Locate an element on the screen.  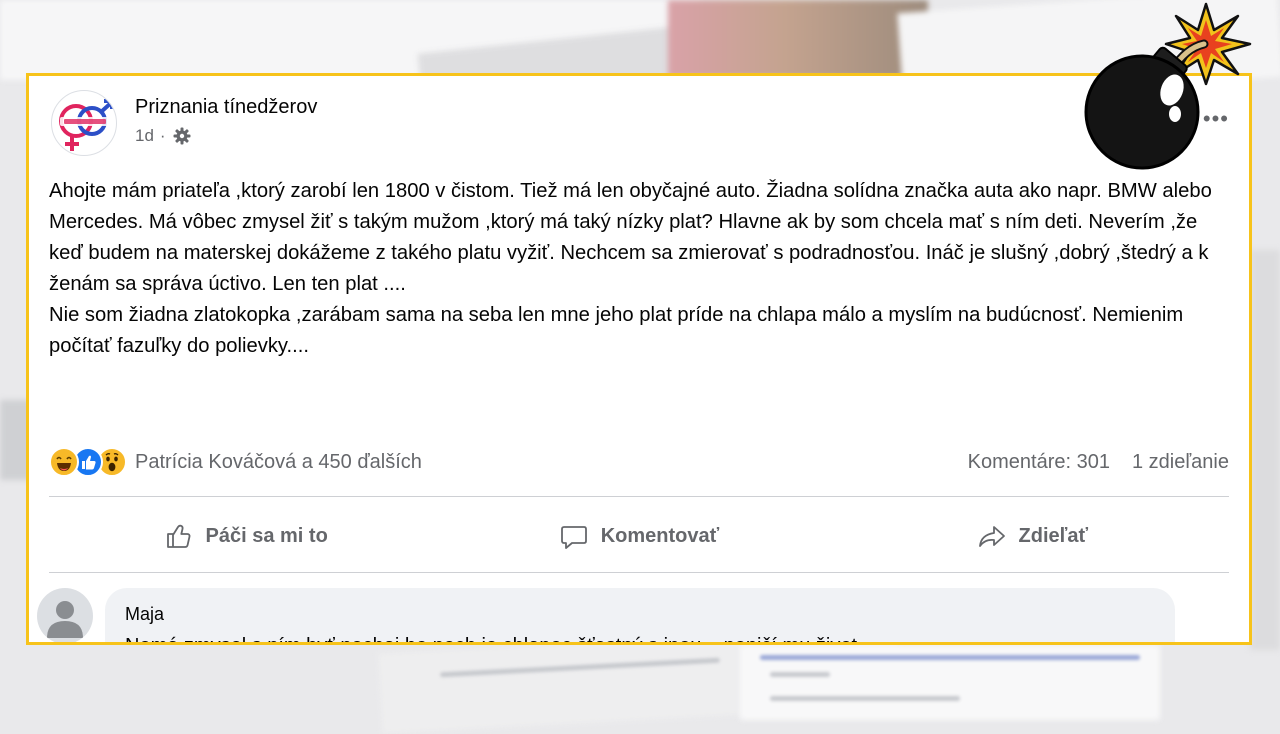
post-actions: Páči sa mi to Komentovať Zdieľať is located at coordinates (639, 536).